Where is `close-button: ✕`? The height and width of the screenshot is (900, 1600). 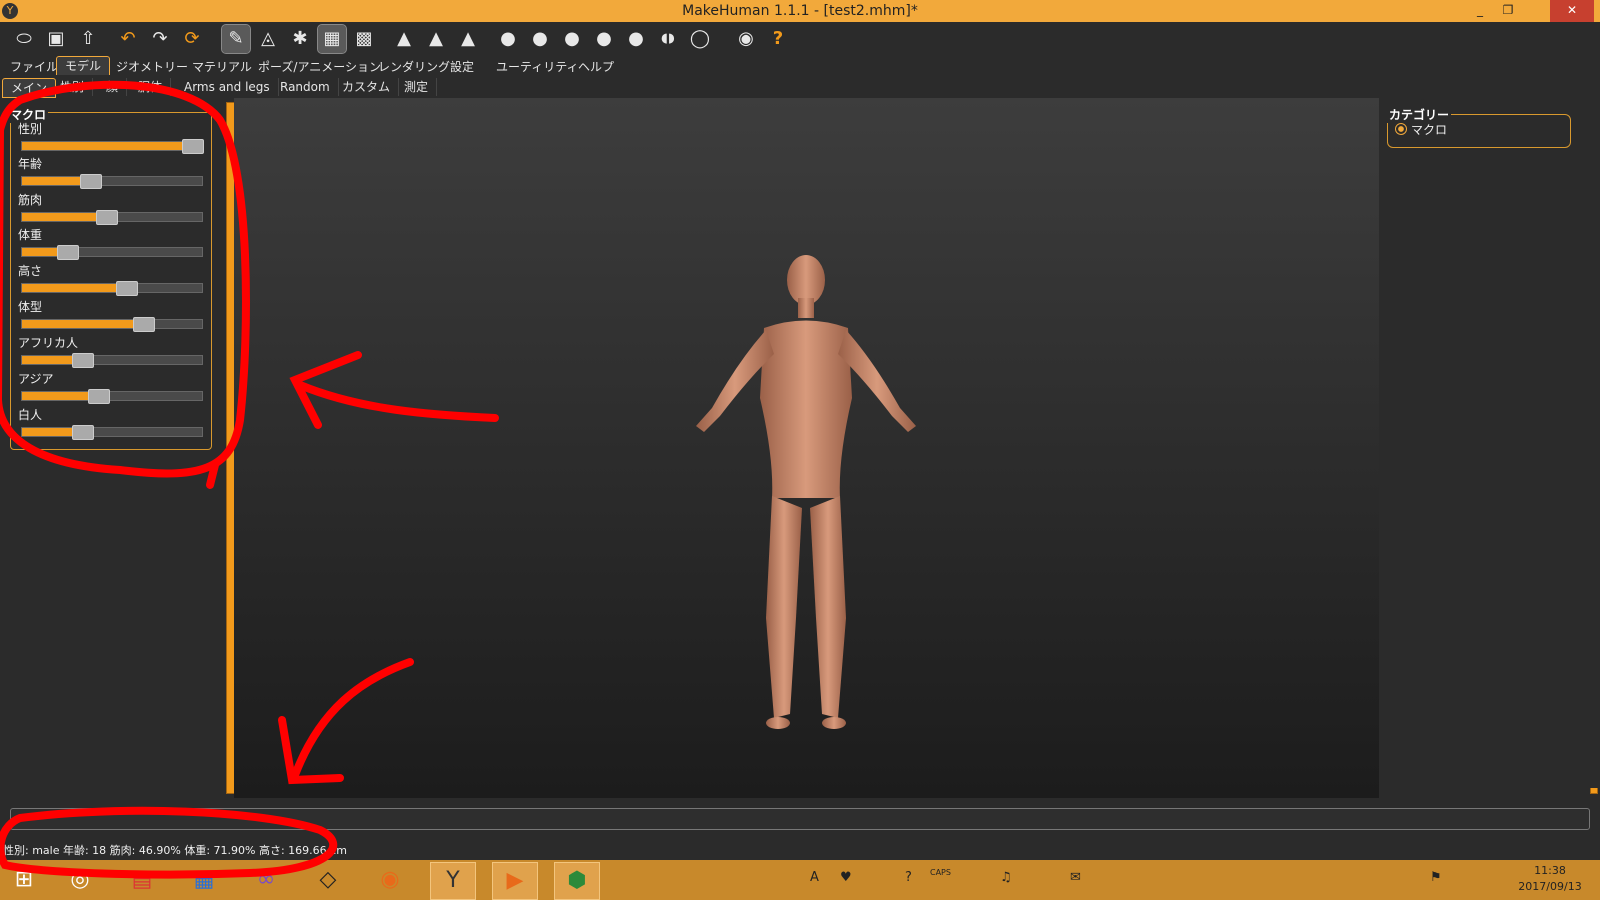 close-button: ✕ is located at coordinates (1572, 11).